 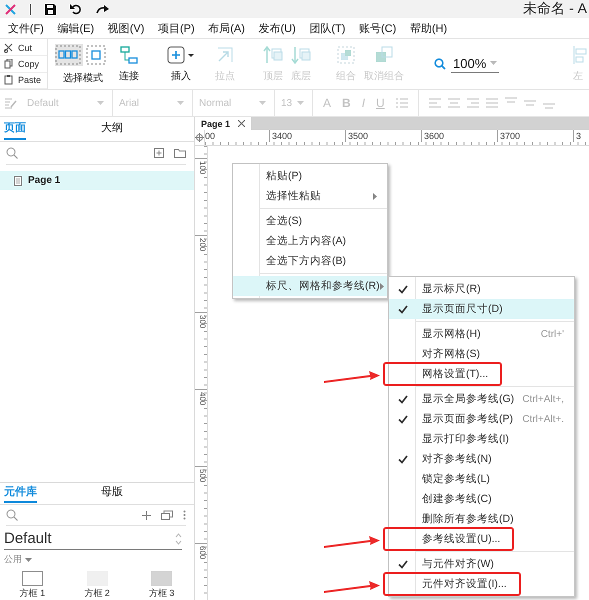 I want to click on scissors-icon, so click(x=8, y=47).